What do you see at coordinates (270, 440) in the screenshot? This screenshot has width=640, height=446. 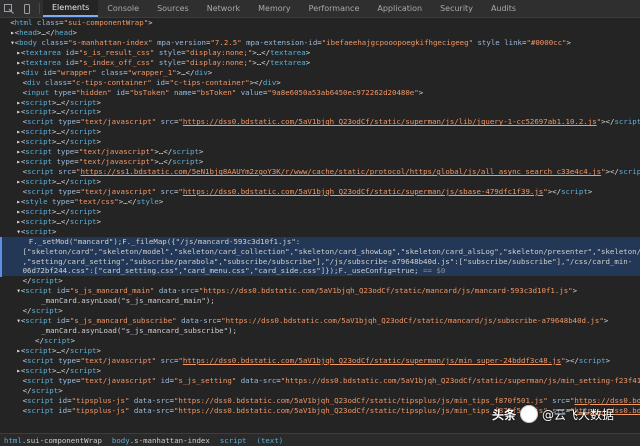 I see `breadcrumb-item: (text)` at bounding box center [270, 440].